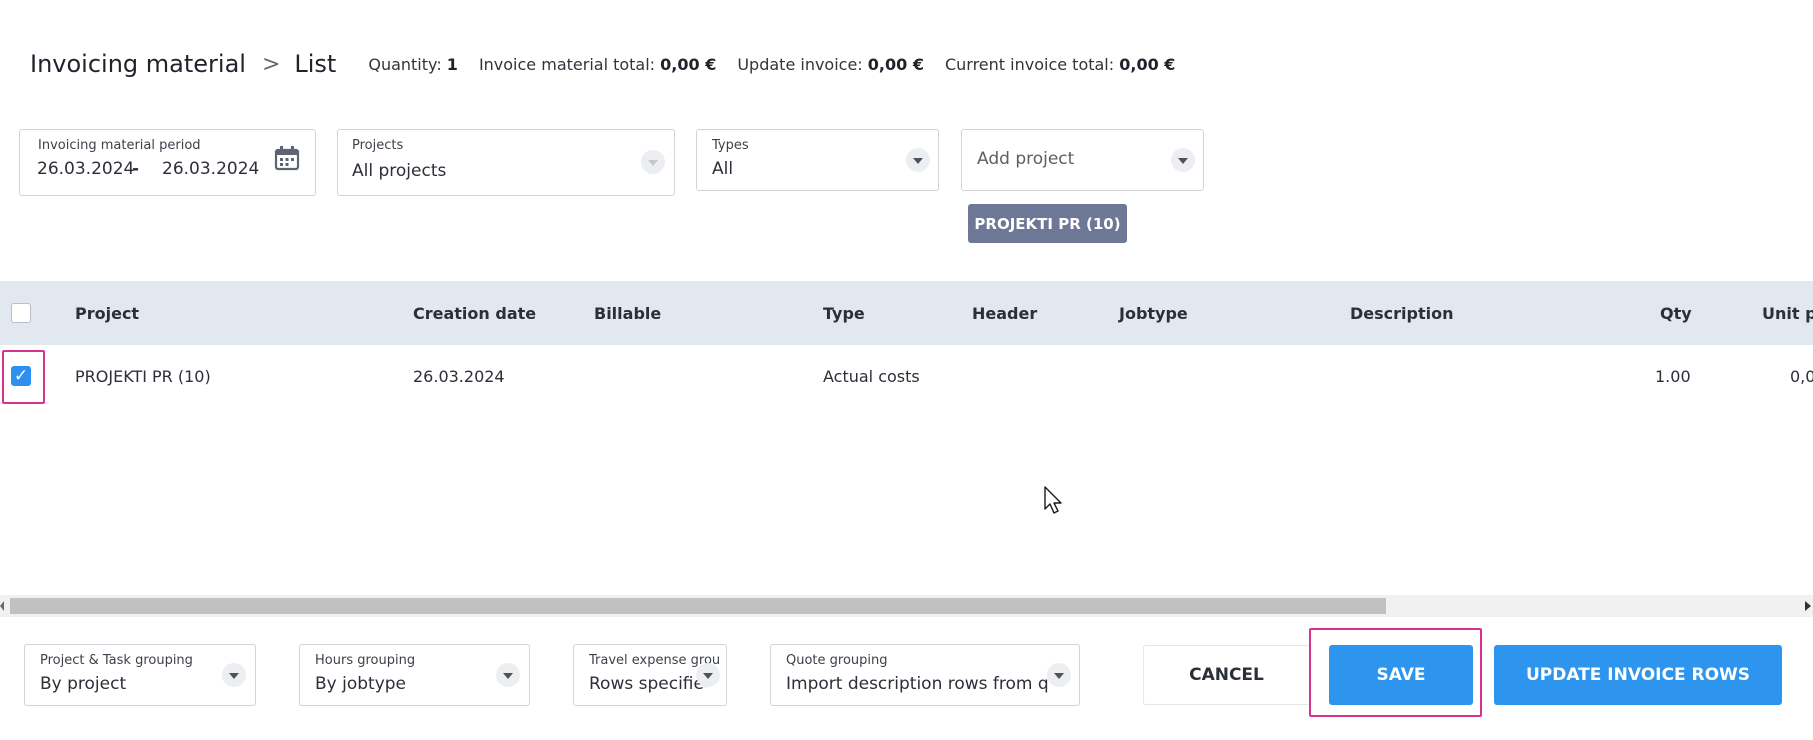  I want to click on cell-qty: 1.00, so click(1673, 376).